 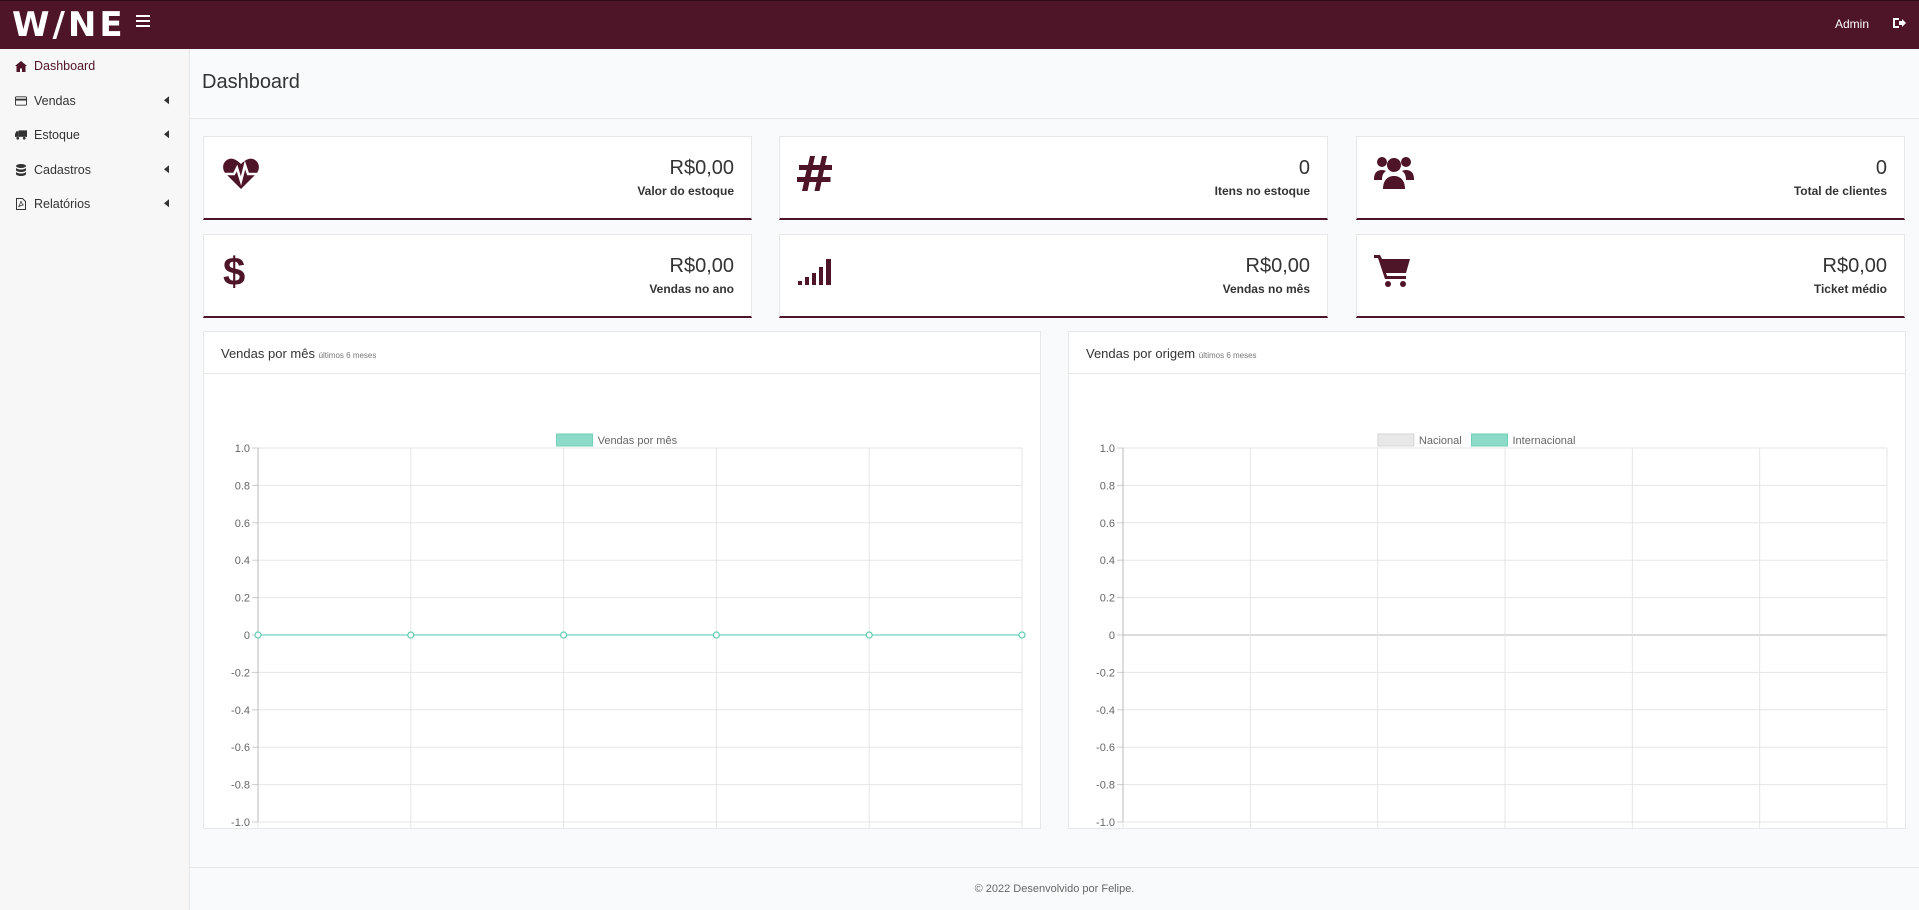 What do you see at coordinates (94, 170) in the screenshot?
I see `sidebar-item-cadastros: Cadastros` at bounding box center [94, 170].